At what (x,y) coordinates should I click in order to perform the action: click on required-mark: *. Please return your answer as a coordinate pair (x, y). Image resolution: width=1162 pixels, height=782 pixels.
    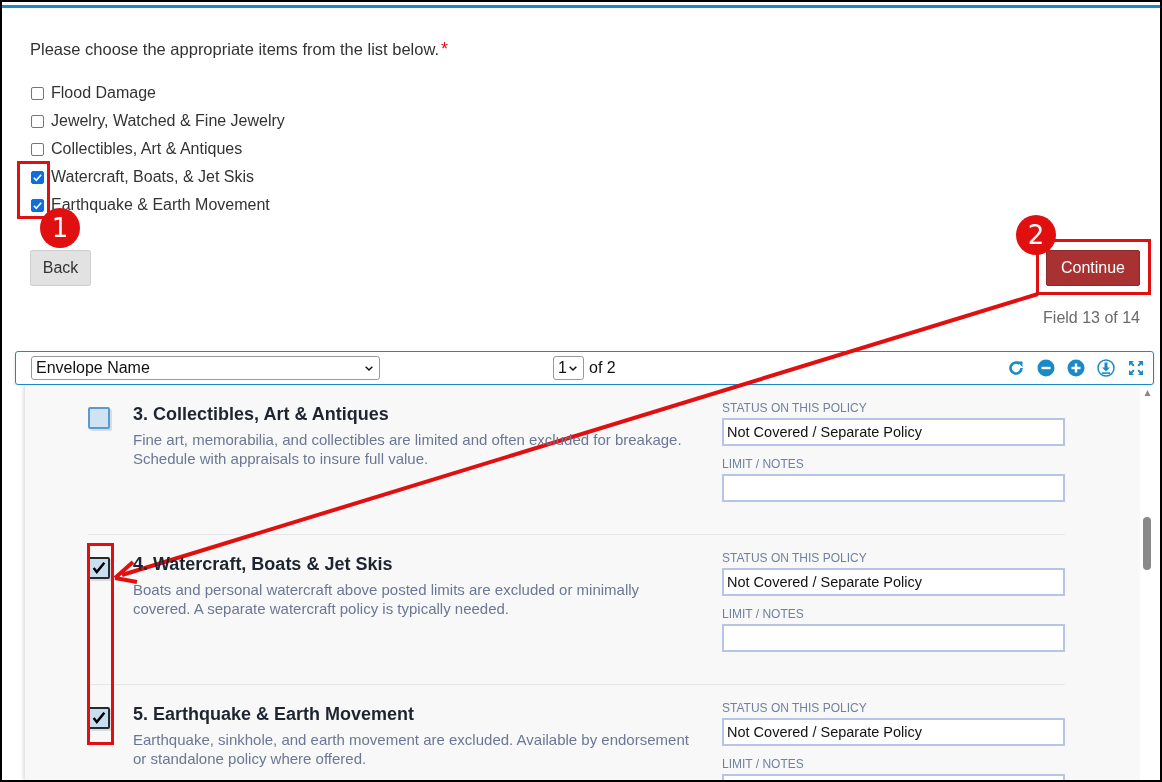
    Looking at the image, I should click on (445, 49).